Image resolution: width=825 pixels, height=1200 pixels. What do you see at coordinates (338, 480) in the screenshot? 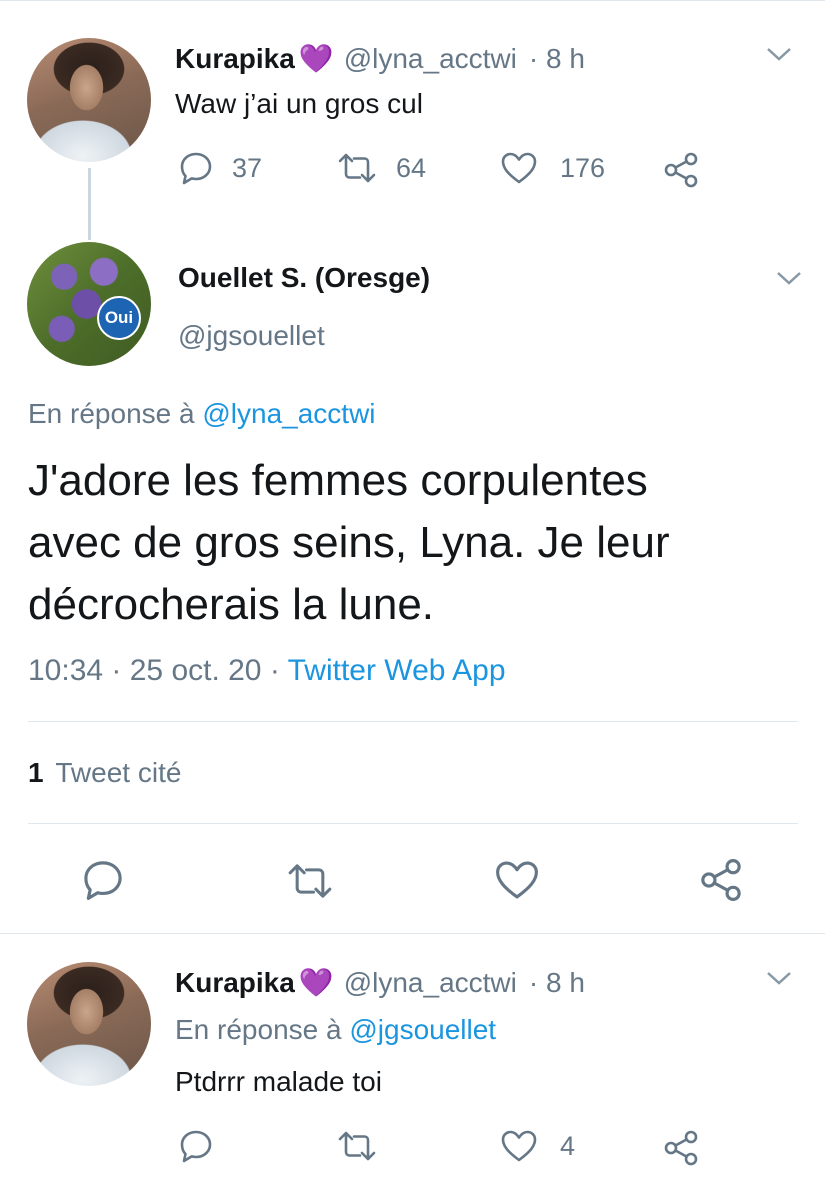
I see `tweet-text-line: J'adore les femmes corpulentes` at bounding box center [338, 480].